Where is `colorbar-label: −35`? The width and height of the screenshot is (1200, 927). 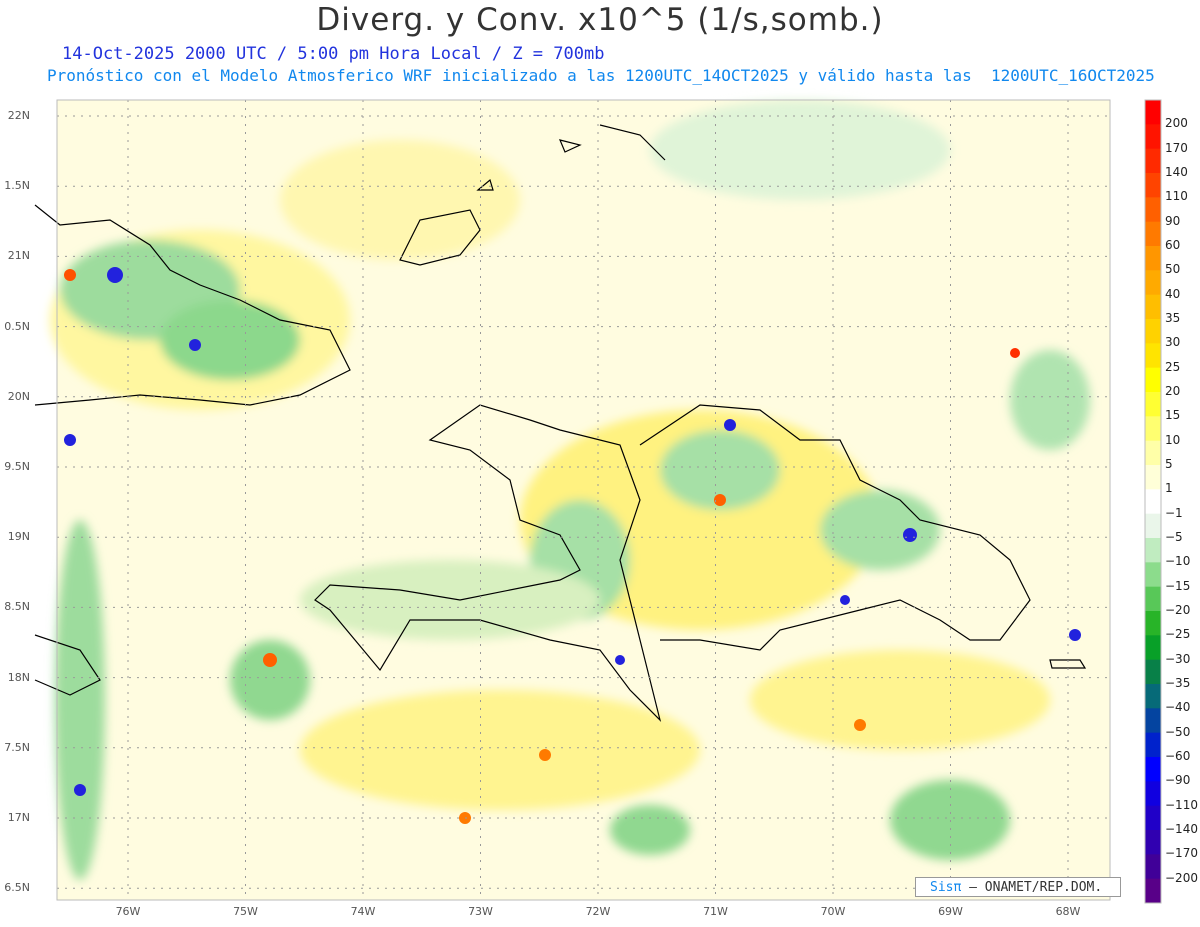 colorbar-label: −35 is located at coordinates (1178, 683).